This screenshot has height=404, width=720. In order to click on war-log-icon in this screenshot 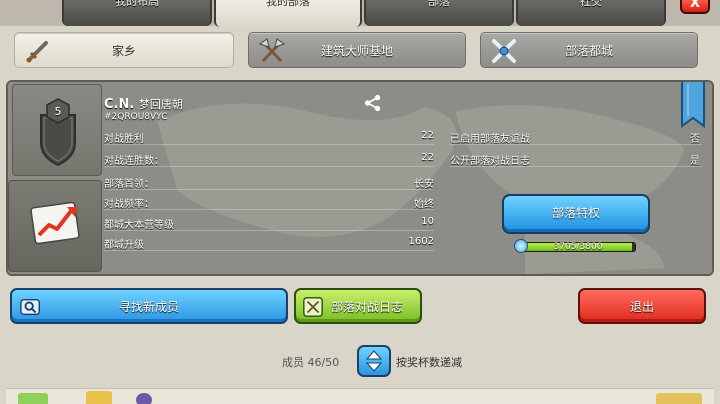, I will do `click(313, 307)`.